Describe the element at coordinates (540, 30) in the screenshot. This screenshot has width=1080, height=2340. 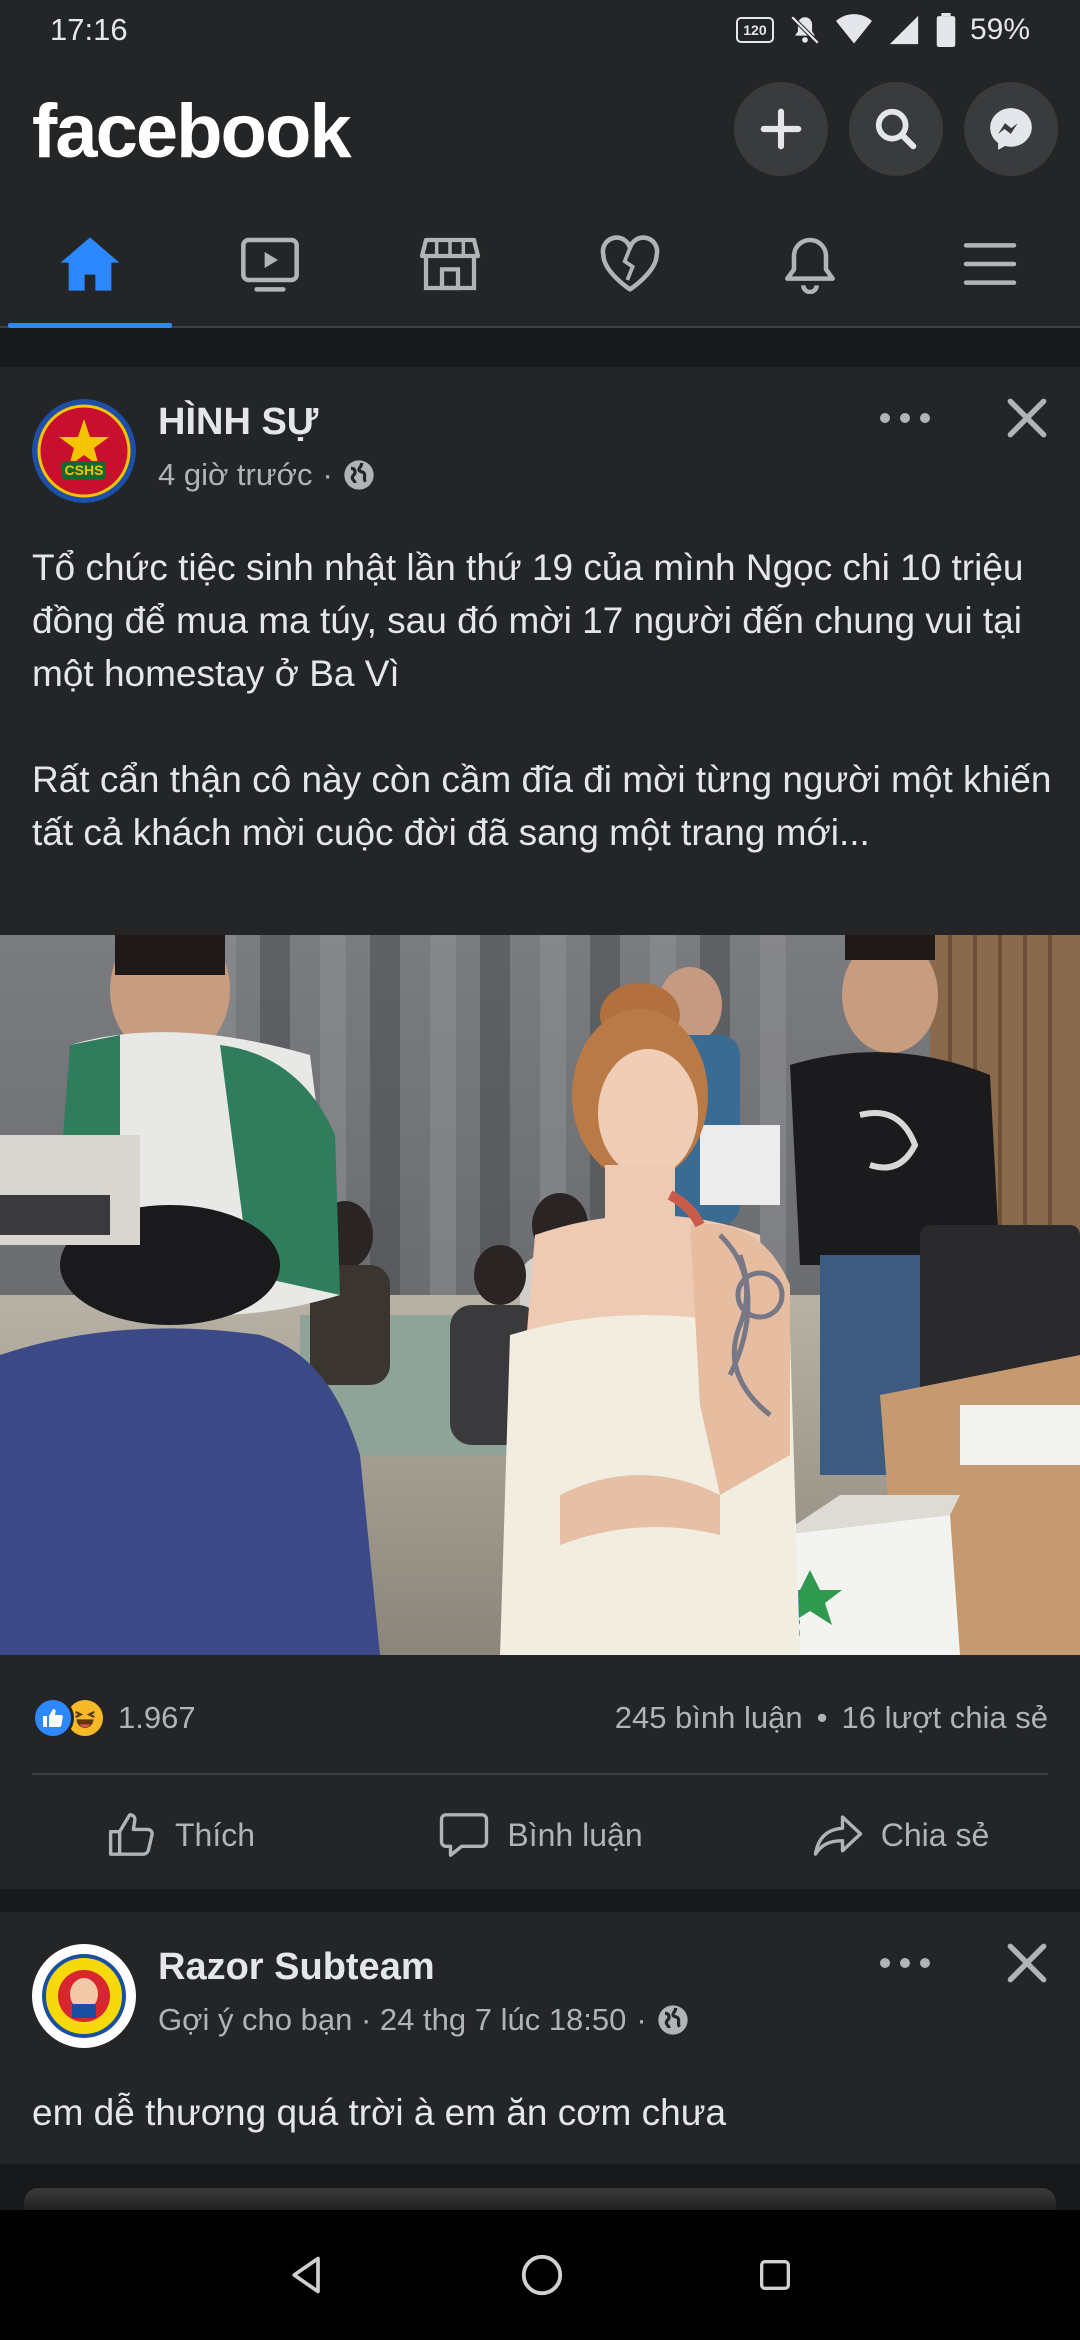
I see `status-bar: 17:16 120 59%` at that location.